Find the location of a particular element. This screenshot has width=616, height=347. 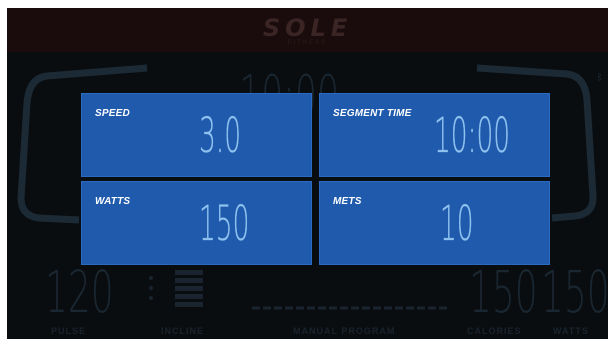

background-calories-value: 150 is located at coordinates (503, 292).